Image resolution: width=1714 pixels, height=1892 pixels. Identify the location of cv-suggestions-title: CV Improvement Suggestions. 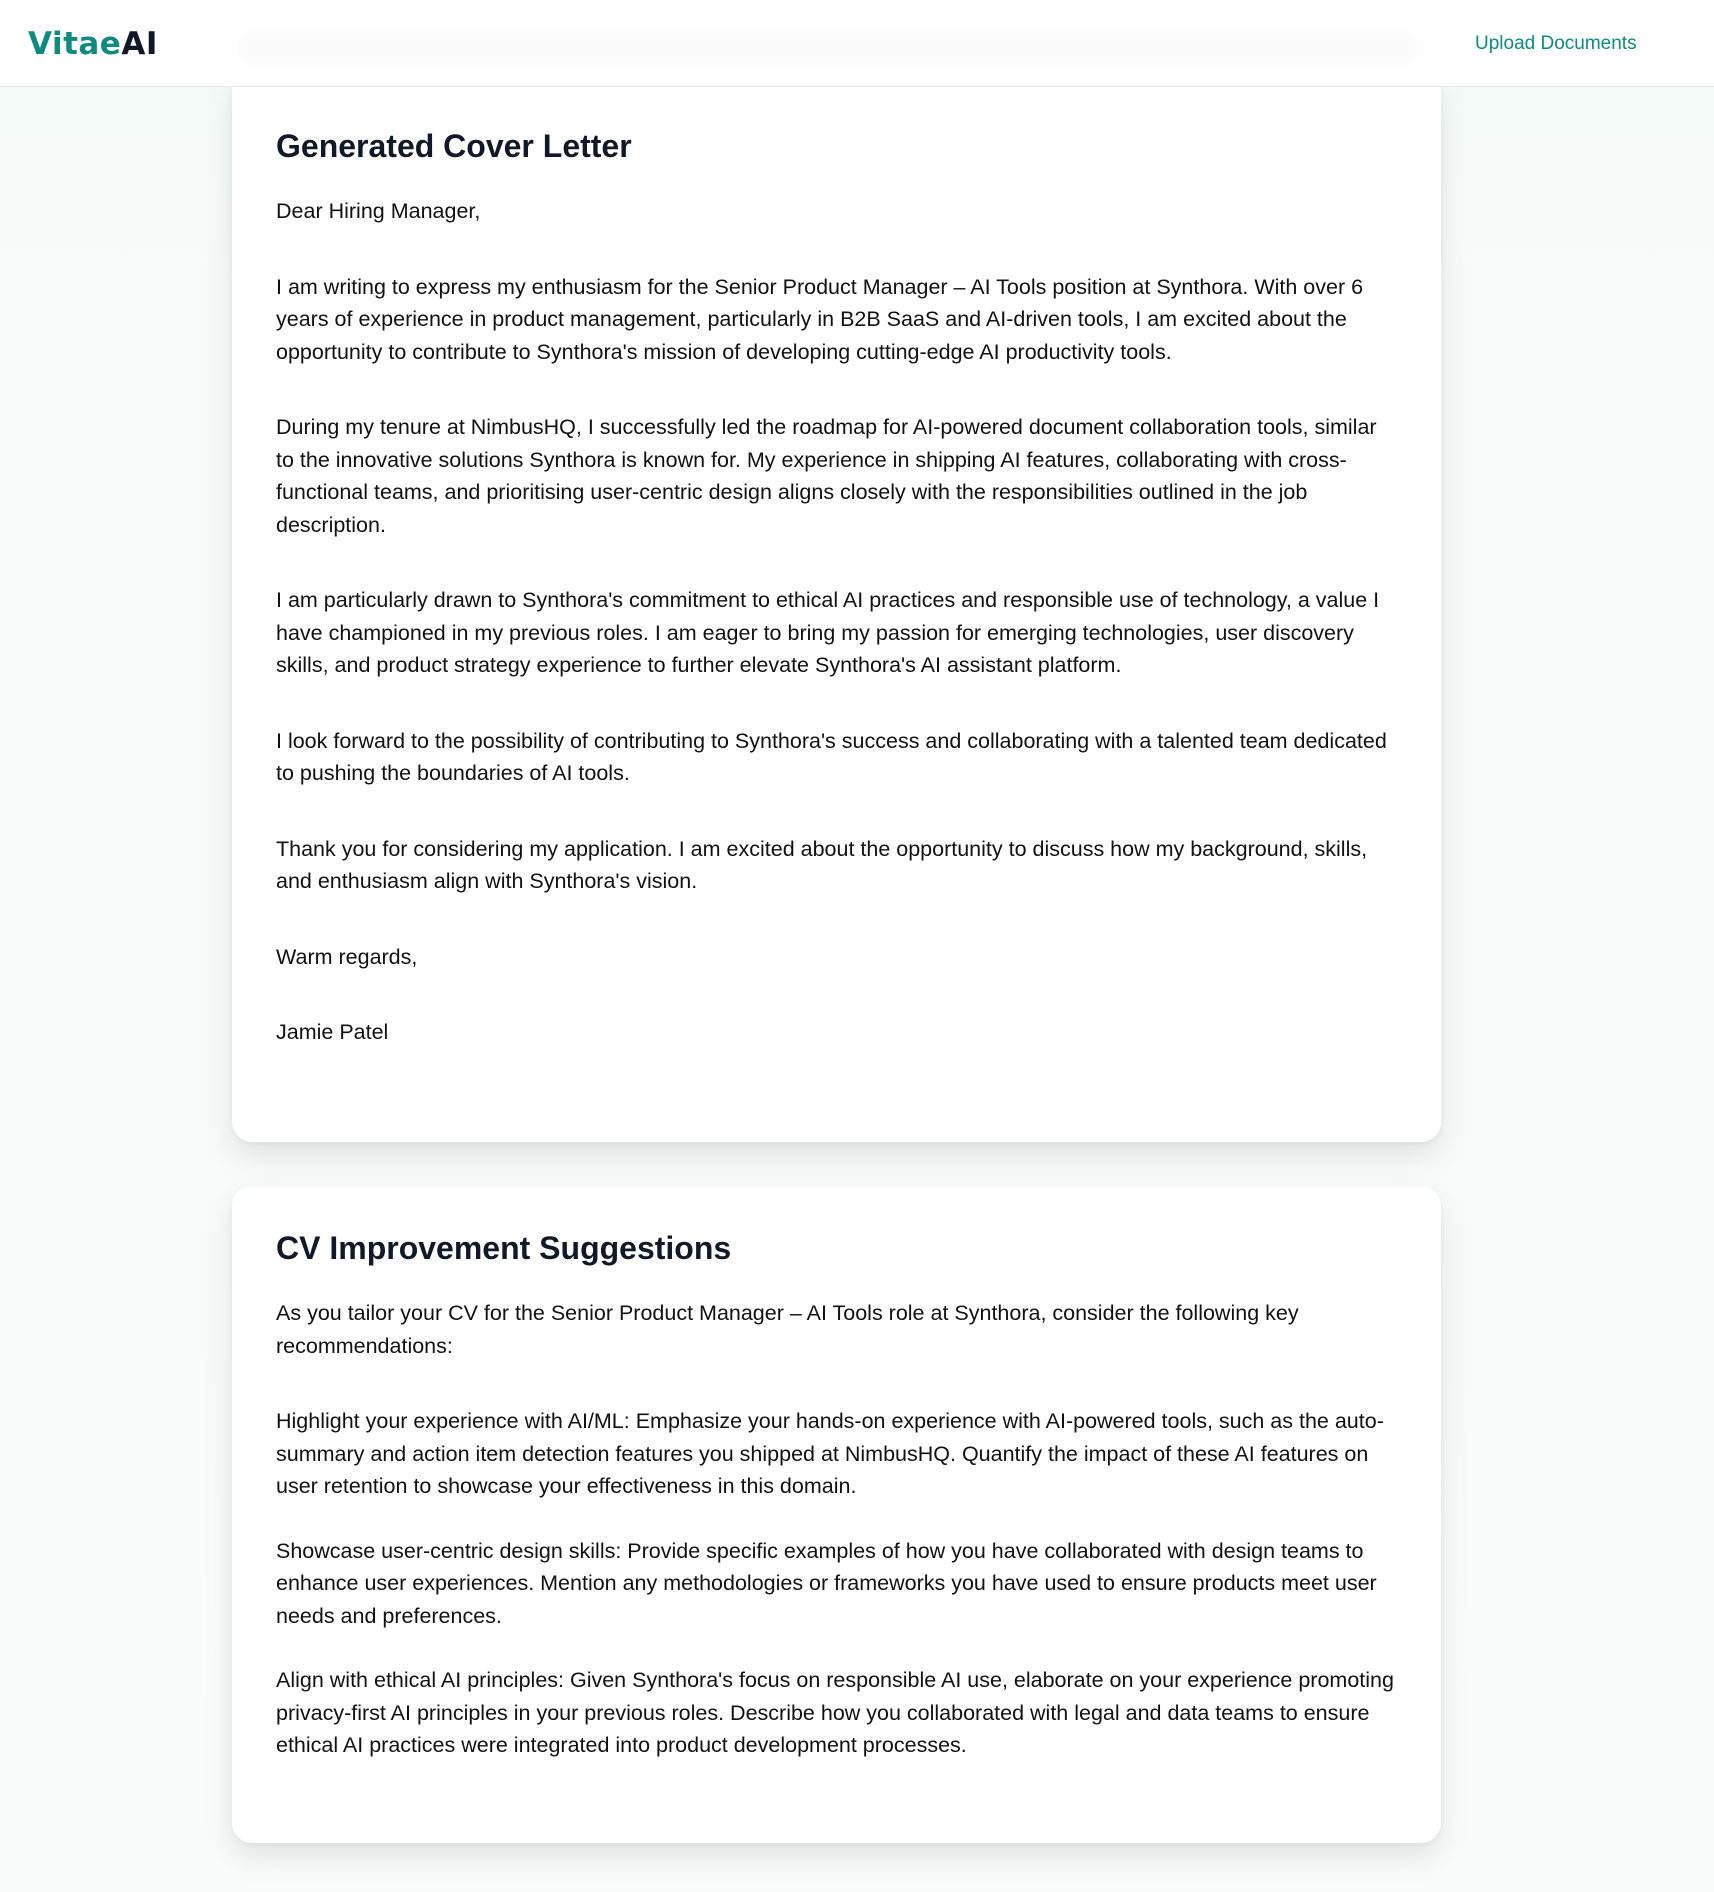
(504, 1248).